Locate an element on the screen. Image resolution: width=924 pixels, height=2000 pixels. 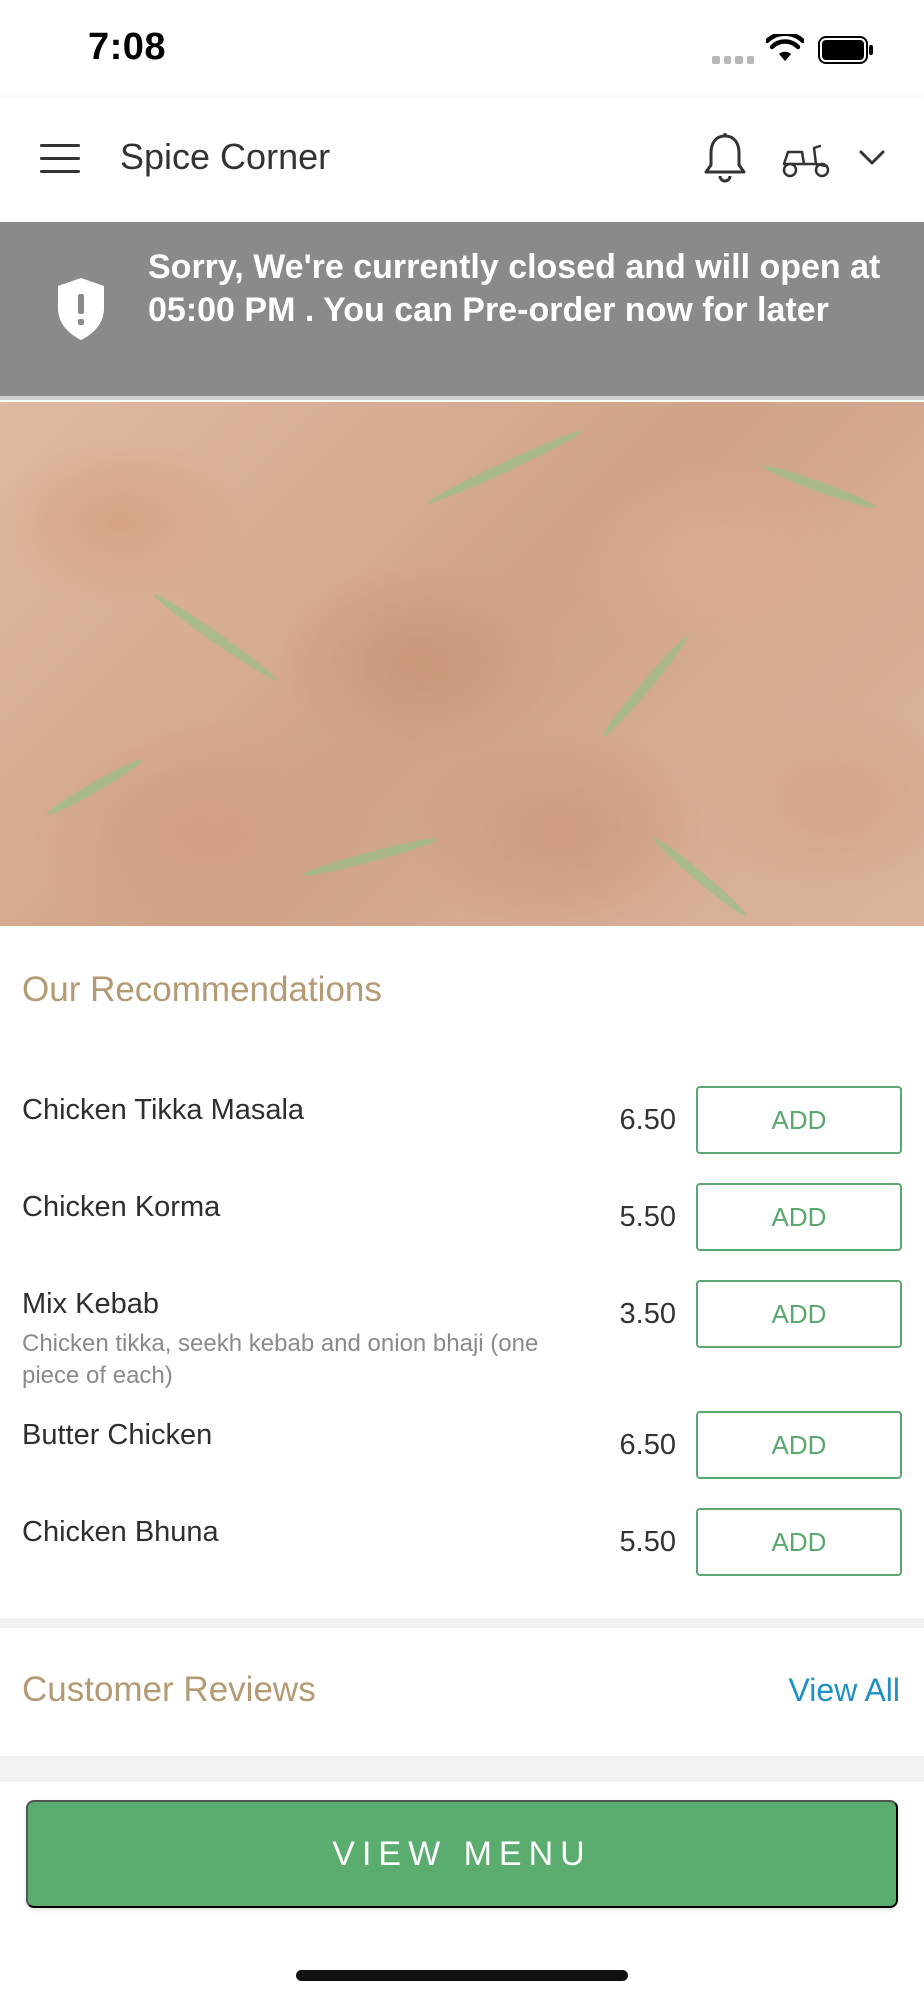
recommendations-title: Our Recommendations is located at coordinates (202, 989).